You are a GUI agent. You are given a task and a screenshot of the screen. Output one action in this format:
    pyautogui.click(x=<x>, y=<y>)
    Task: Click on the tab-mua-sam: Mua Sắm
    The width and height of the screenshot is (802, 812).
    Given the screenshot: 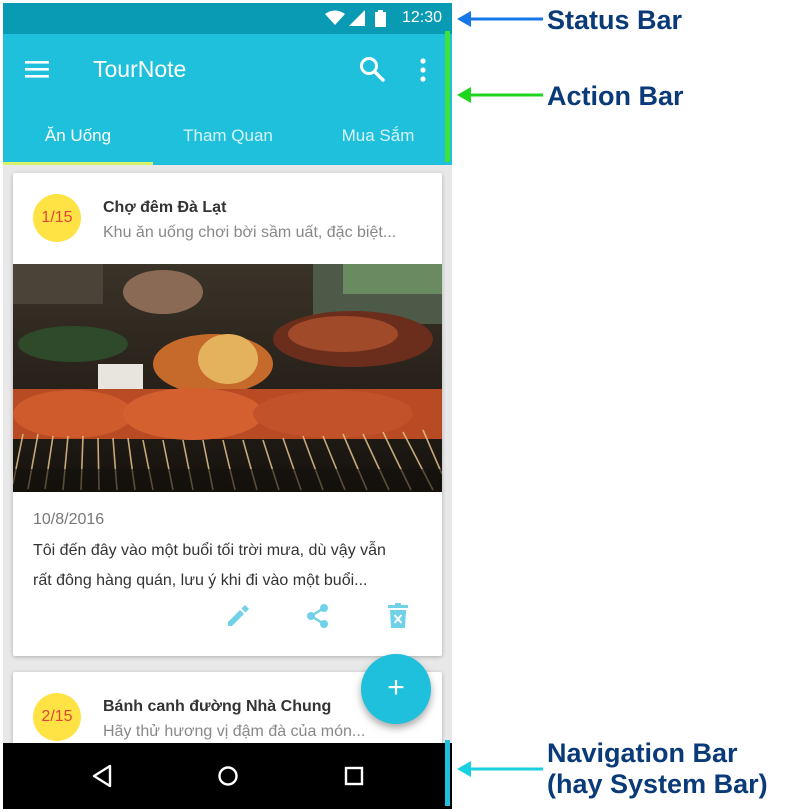 What is the action you would take?
    pyautogui.click(x=377, y=136)
    